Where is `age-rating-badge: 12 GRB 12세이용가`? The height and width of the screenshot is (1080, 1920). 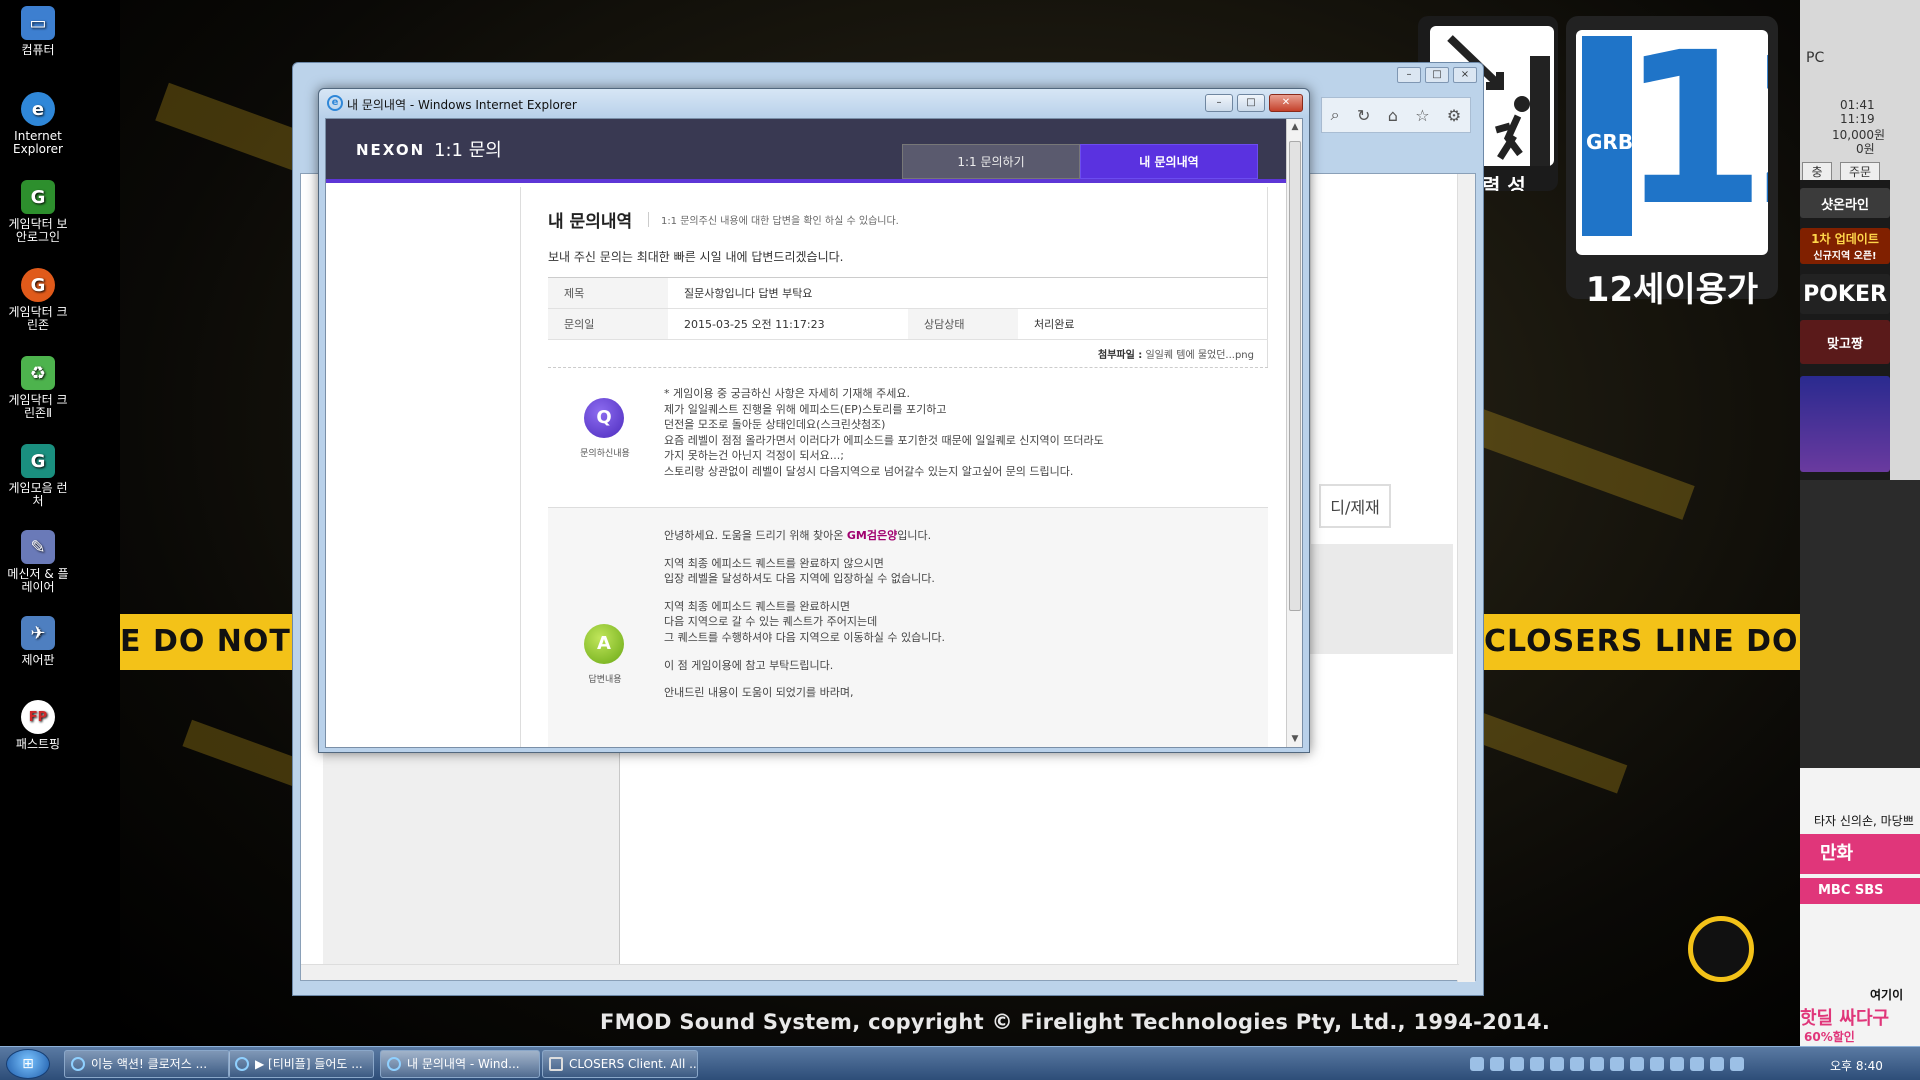
age-rating-badge: 12 GRB 12세이용가 is located at coordinates (1672, 163).